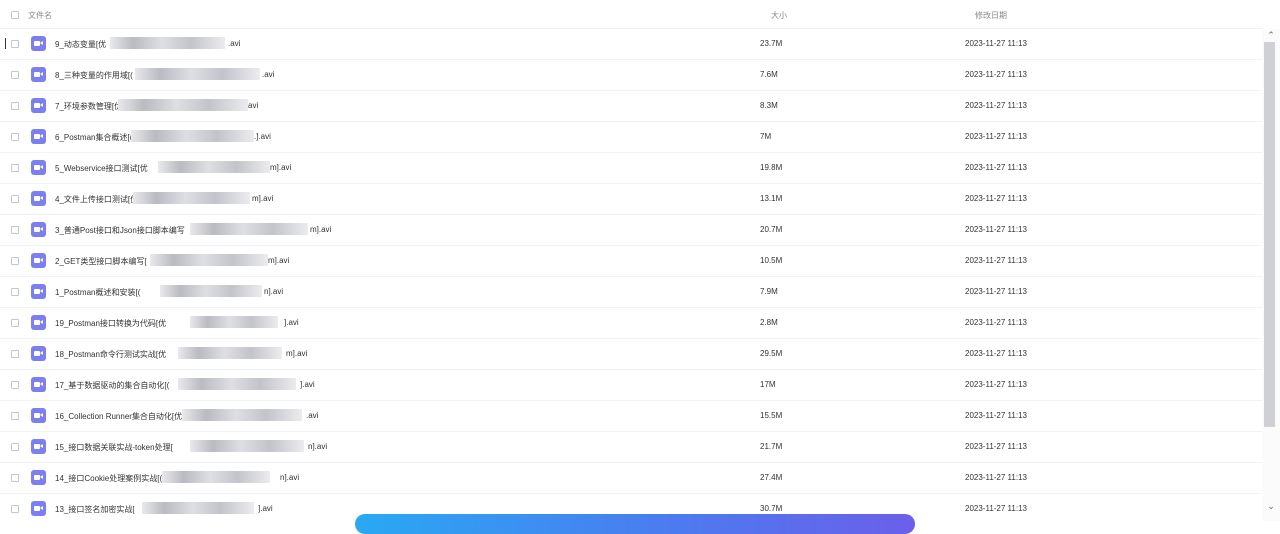 The width and height of the screenshot is (1280, 534). Describe the element at coordinates (110, 354) in the screenshot. I see `file-name: 18_Postman命令行测试实战[优` at that location.